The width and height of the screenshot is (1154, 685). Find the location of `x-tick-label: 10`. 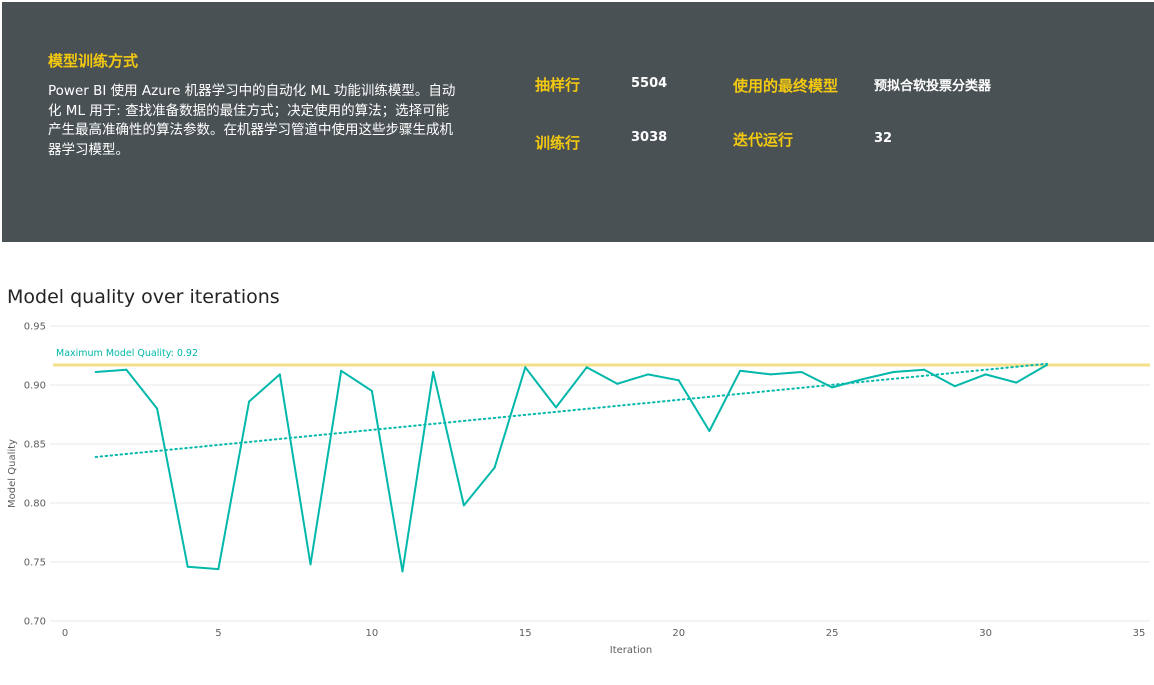

x-tick-label: 10 is located at coordinates (371, 633).